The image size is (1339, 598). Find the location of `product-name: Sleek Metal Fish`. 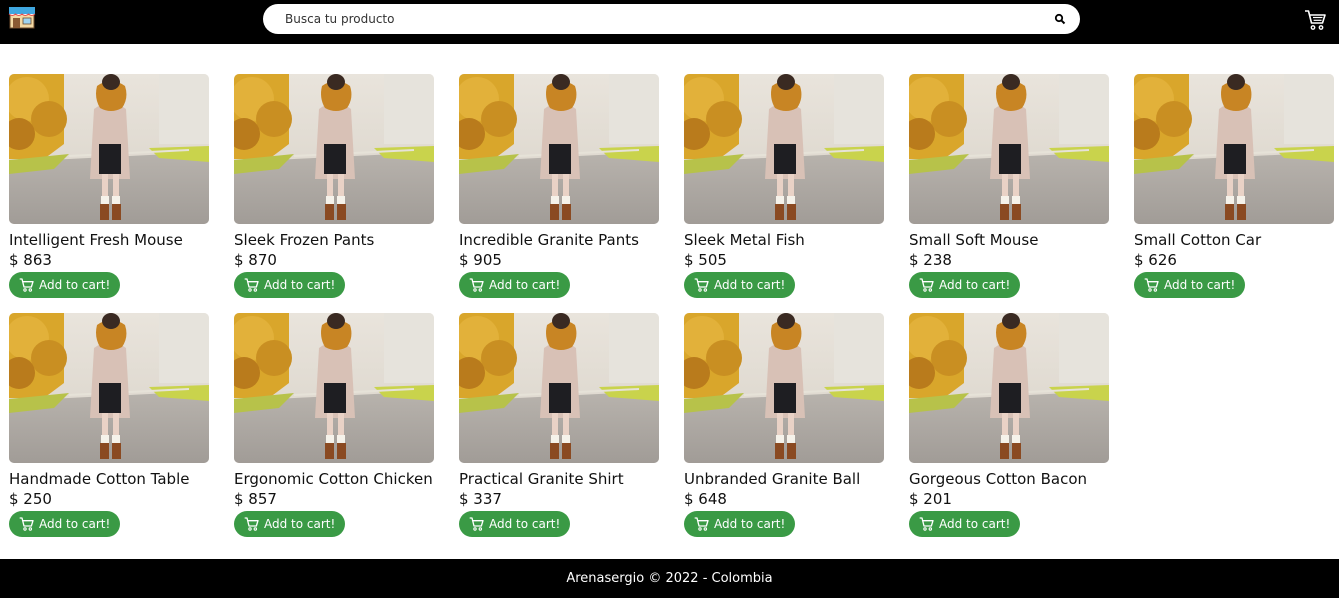

product-name: Sleek Metal Fish is located at coordinates (784, 240).